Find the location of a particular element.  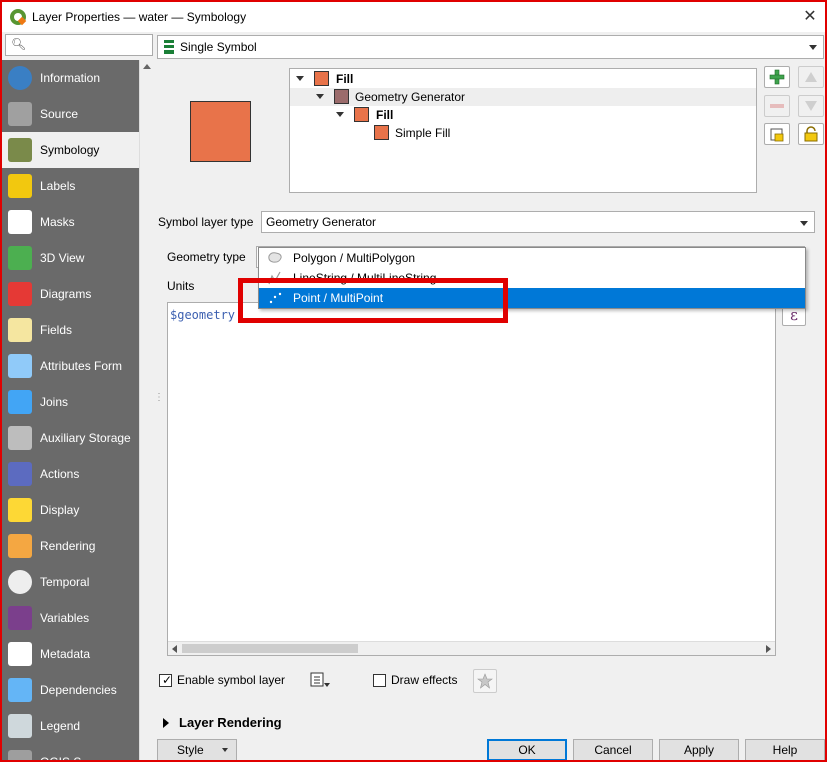

renderer-value: Single Symbol is located at coordinates (218, 47).